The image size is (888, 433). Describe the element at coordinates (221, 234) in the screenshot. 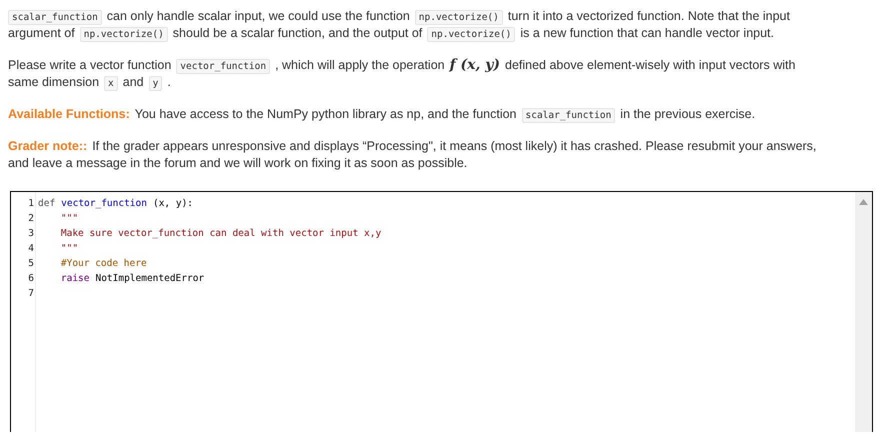

I see `code-token: Make sure vector_function can deal with vector input x,y` at that location.